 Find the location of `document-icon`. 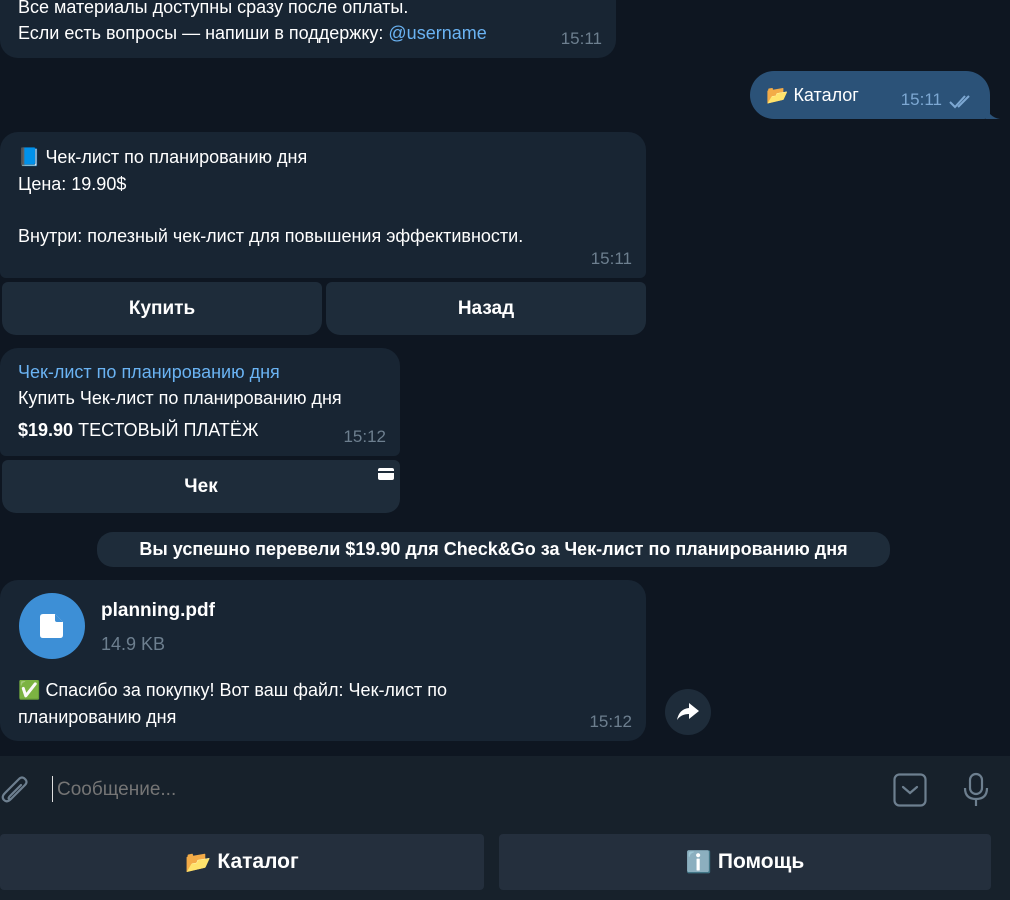

document-icon is located at coordinates (51, 626).